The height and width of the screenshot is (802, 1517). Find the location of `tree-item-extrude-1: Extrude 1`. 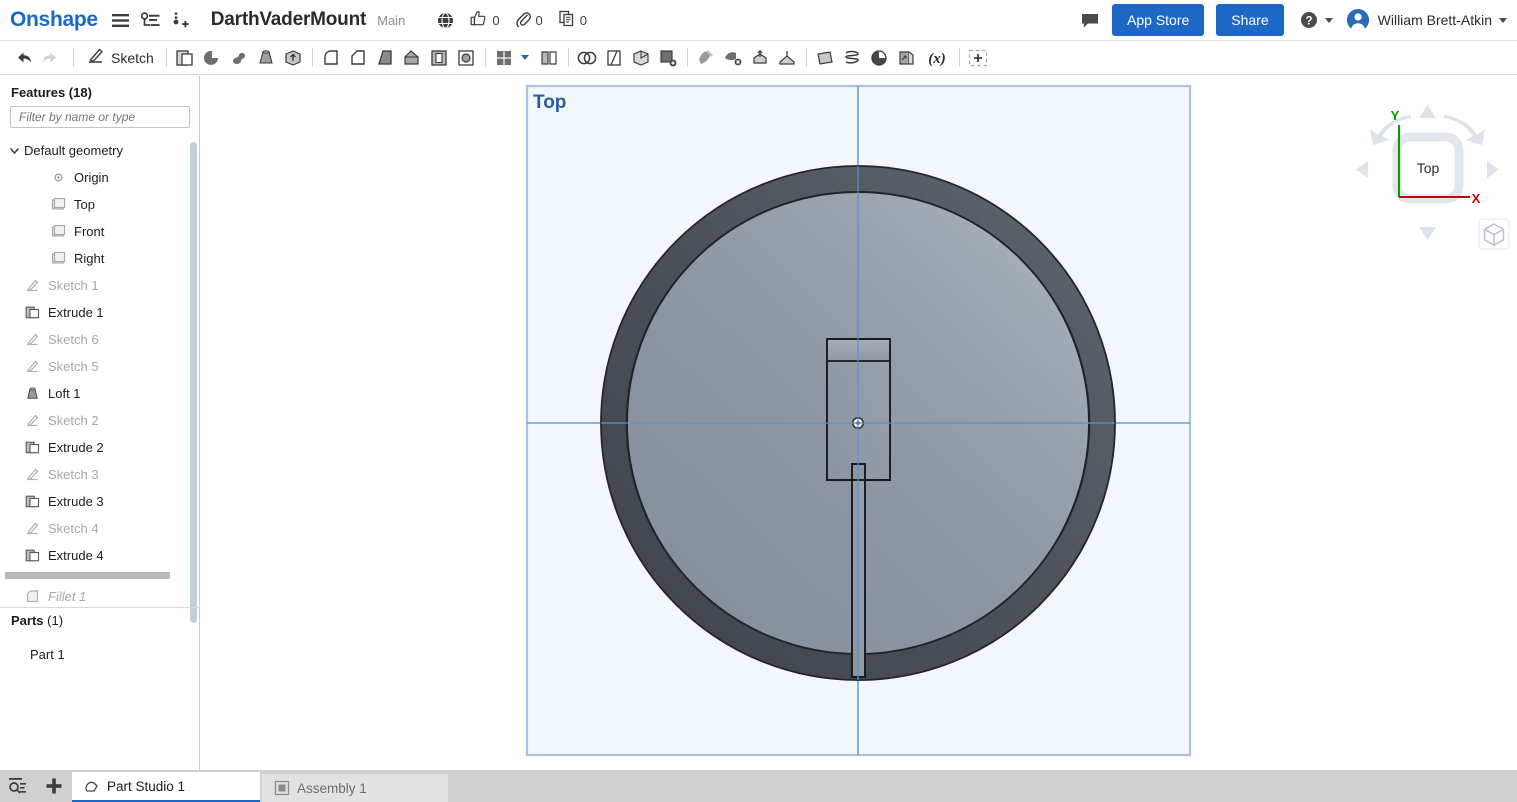

tree-item-extrude-1: Extrude 1 is located at coordinates (99, 312).